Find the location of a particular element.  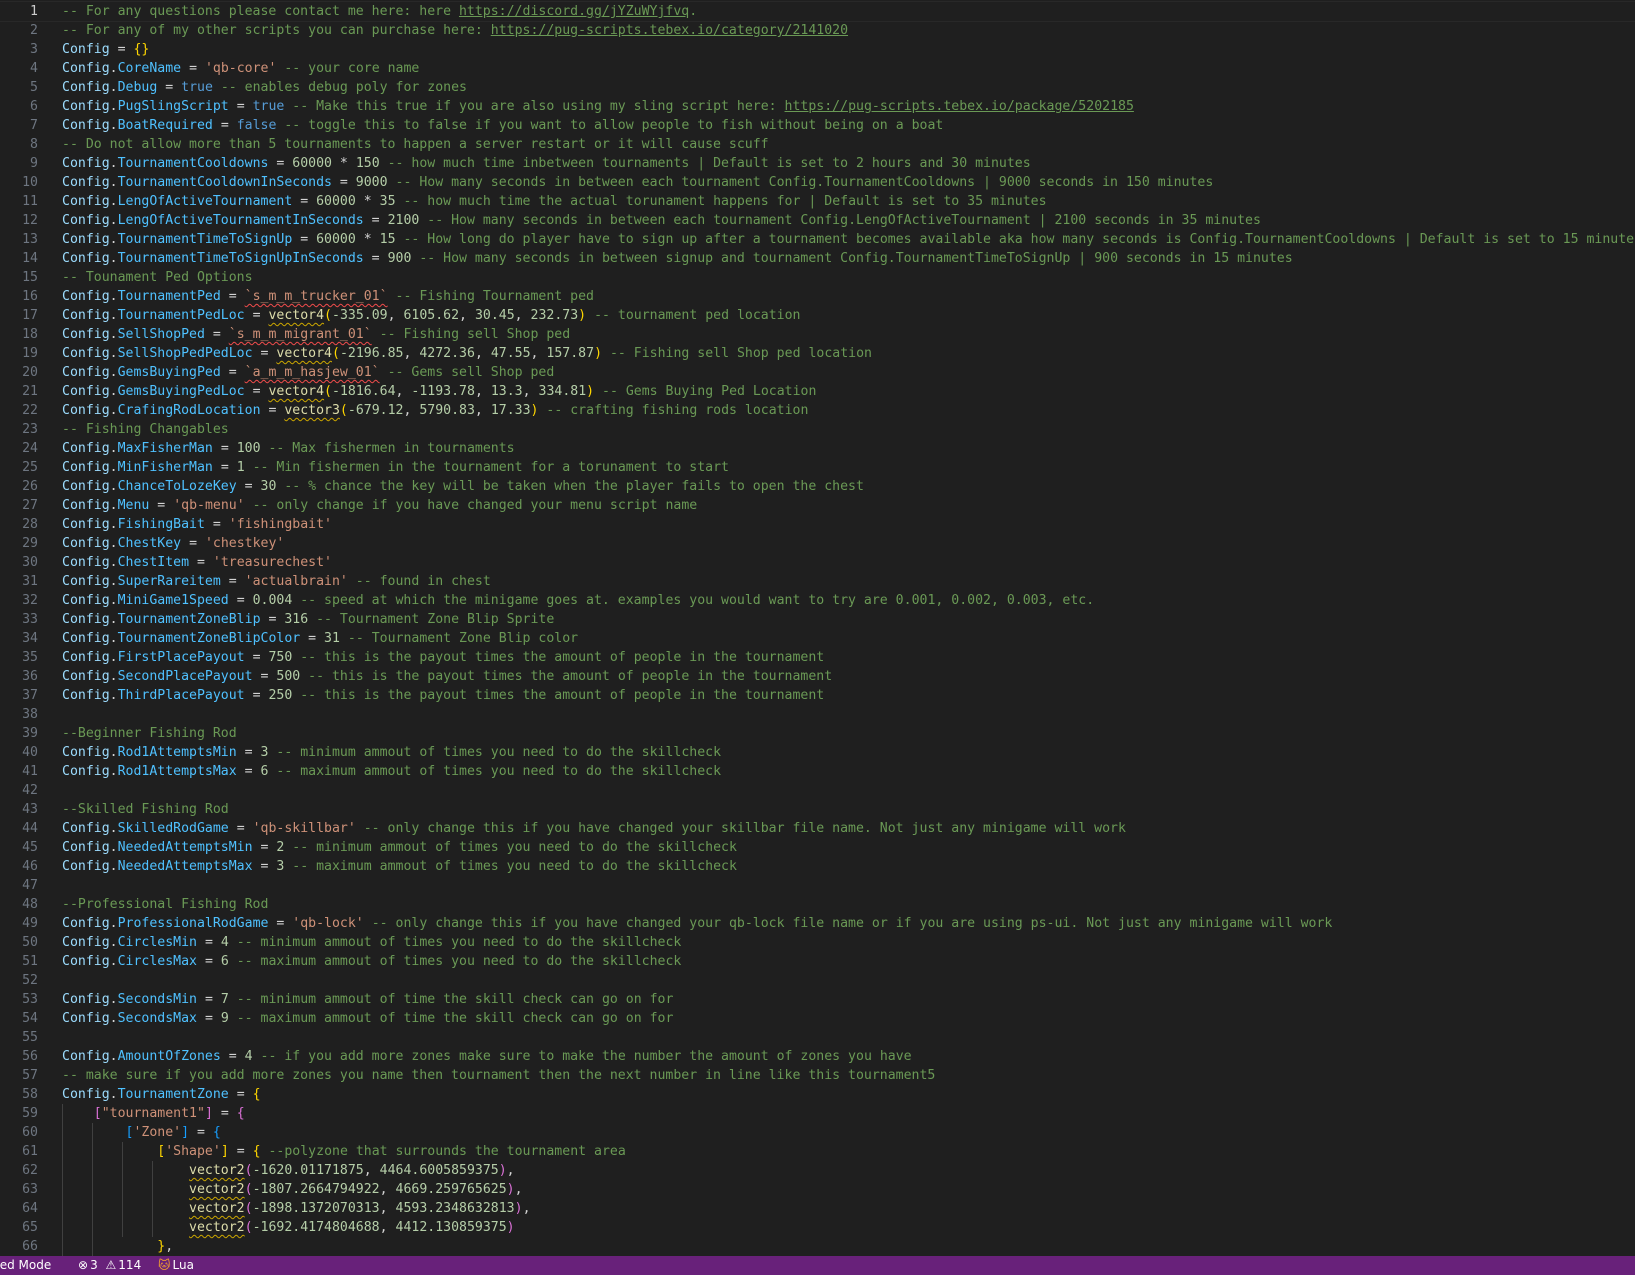

code-line: 55 is located at coordinates (817, 1037).